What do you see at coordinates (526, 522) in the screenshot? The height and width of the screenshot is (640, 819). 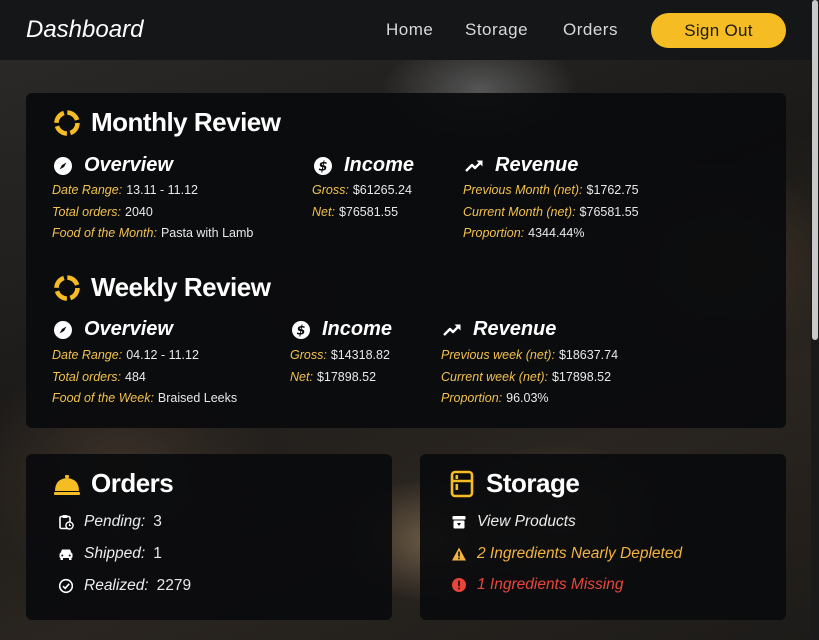 I see `view-products-link: View Products` at bounding box center [526, 522].